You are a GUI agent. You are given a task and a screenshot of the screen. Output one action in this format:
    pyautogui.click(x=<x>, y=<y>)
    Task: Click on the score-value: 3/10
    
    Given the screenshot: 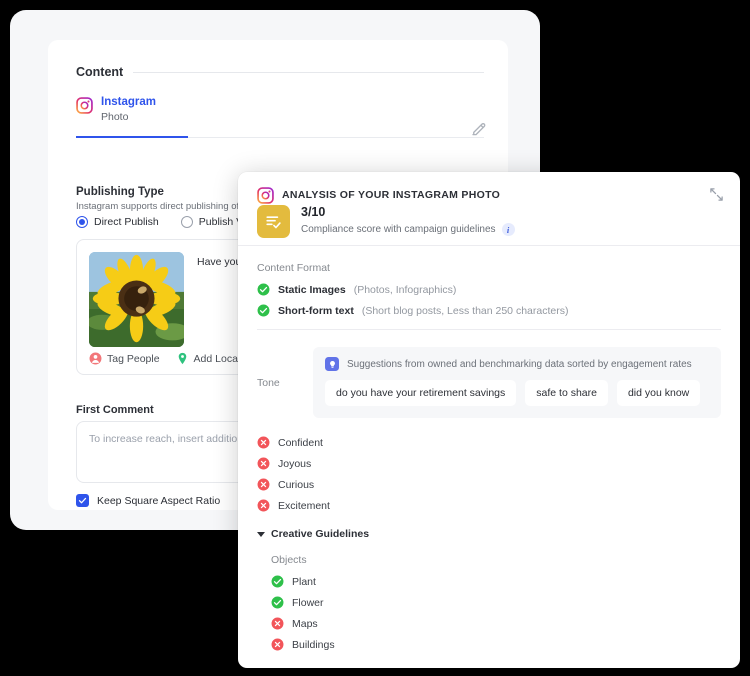 What is the action you would take?
    pyautogui.click(x=313, y=212)
    